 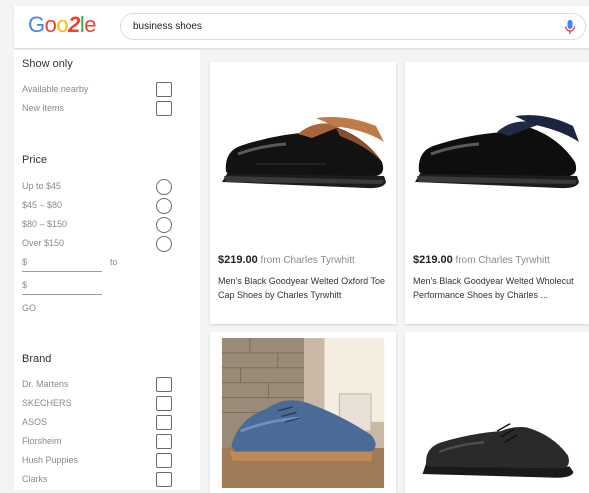 What do you see at coordinates (47, 403) in the screenshot?
I see `brand-skechers-label: SKECHERS` at bounding box center [47, 403].